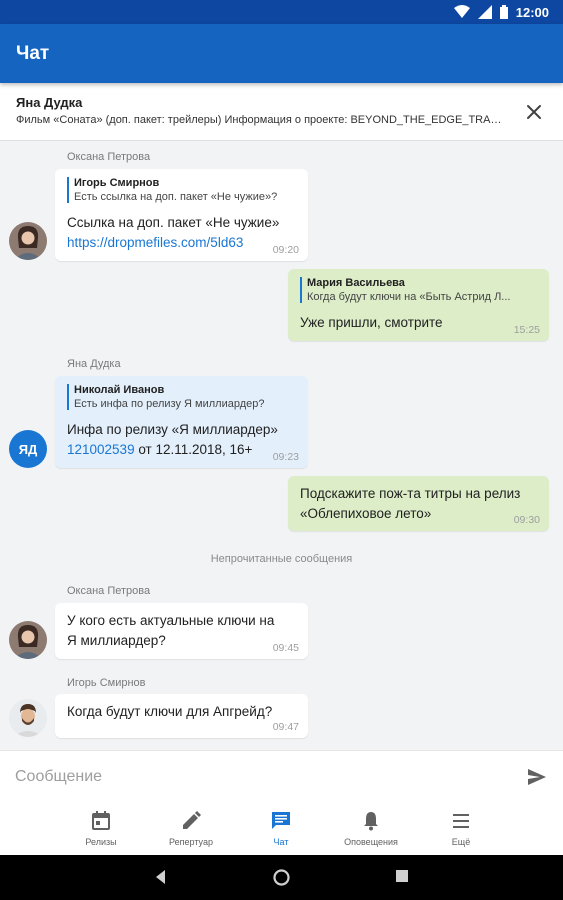  Describe the element at coordinates (171, 620) in the screenshot. I see `message-text: У кого есть актуальные ключи на` at that location.